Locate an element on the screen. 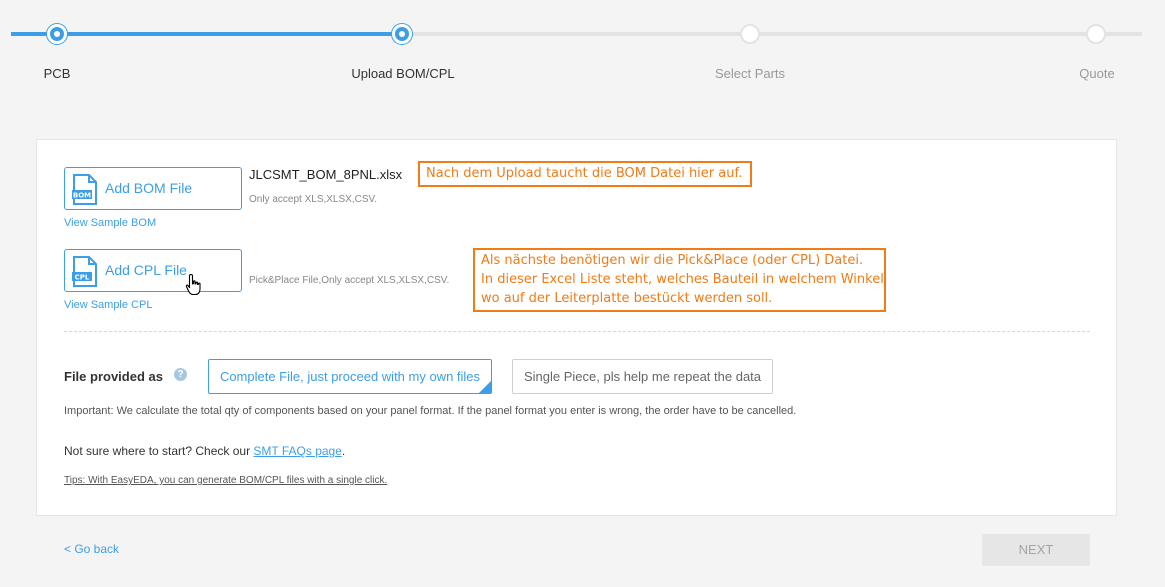 The image size is (1165, 587). help-text-suffix: . is located at coordinates (343, 451).